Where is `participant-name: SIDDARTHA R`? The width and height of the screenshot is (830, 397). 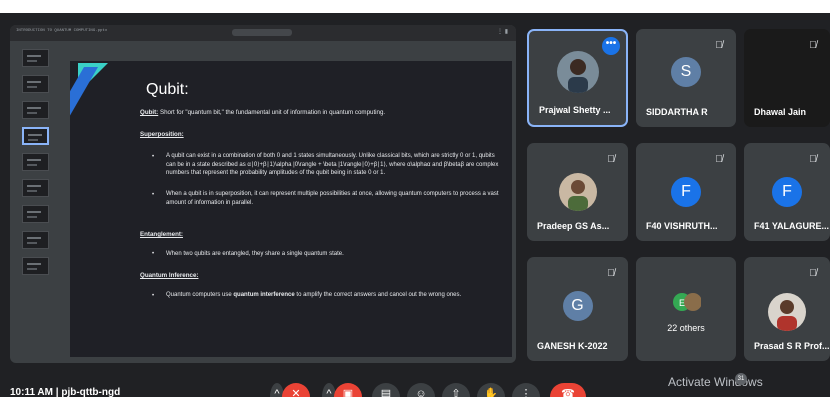
participant-name: SIDDARTHA R is located at coordinates (677, 112).